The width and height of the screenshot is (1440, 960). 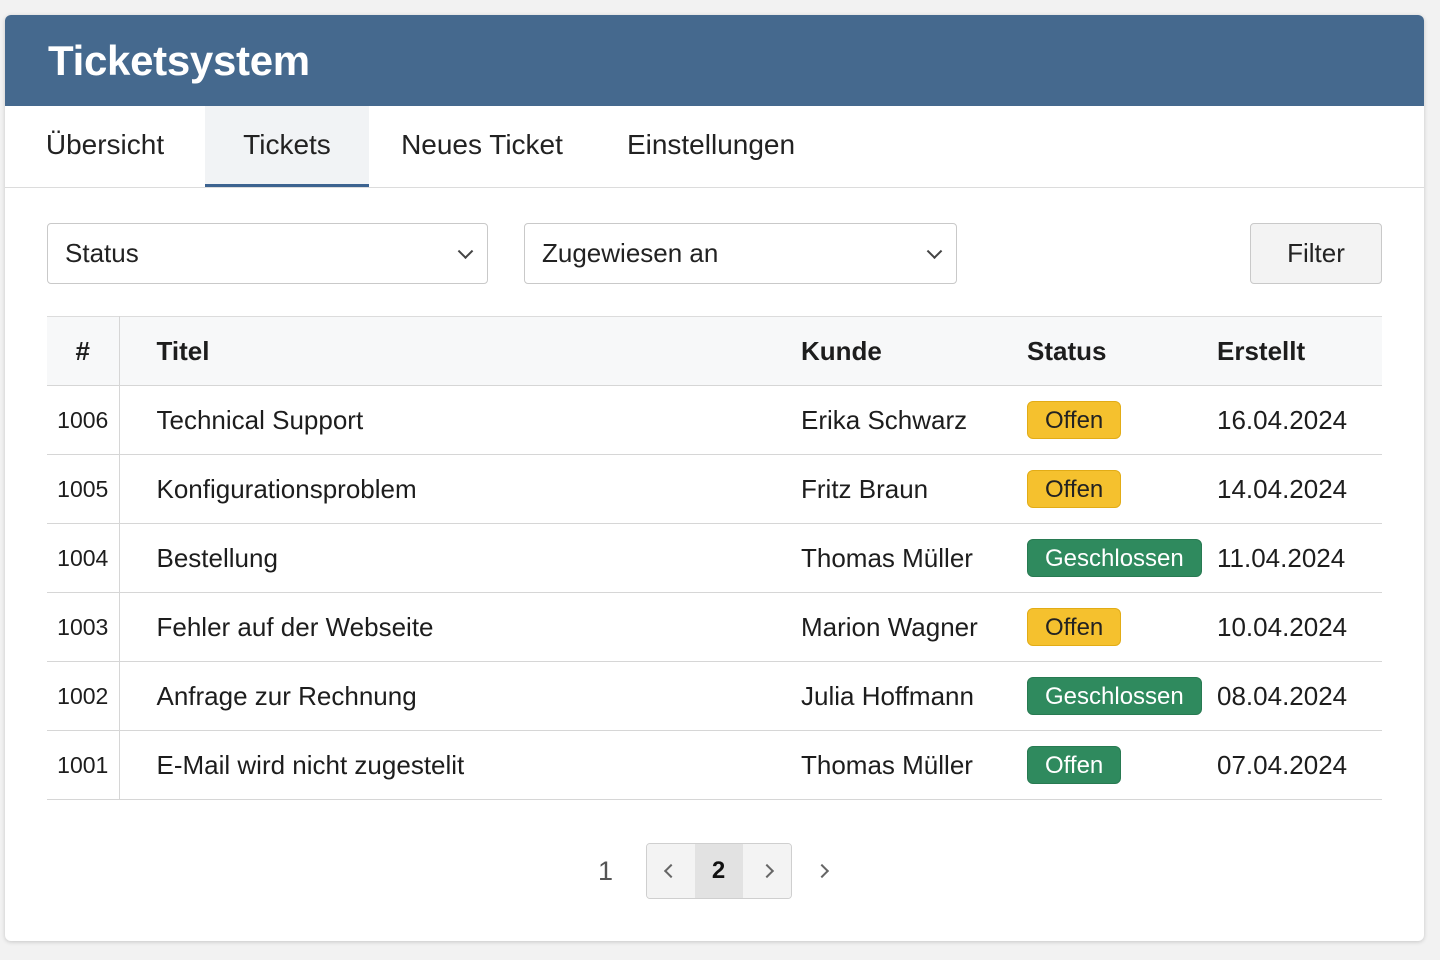 I want to click on ticket-title: Anfrage zur Rechnung, so click(x=460, y=696).